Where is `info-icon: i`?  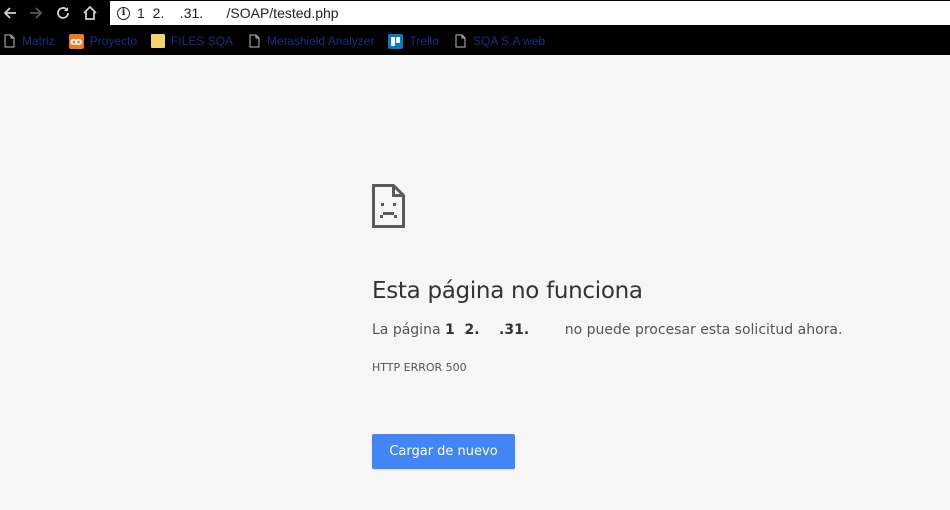 info-icon: i is located at coordinates (123, 13).